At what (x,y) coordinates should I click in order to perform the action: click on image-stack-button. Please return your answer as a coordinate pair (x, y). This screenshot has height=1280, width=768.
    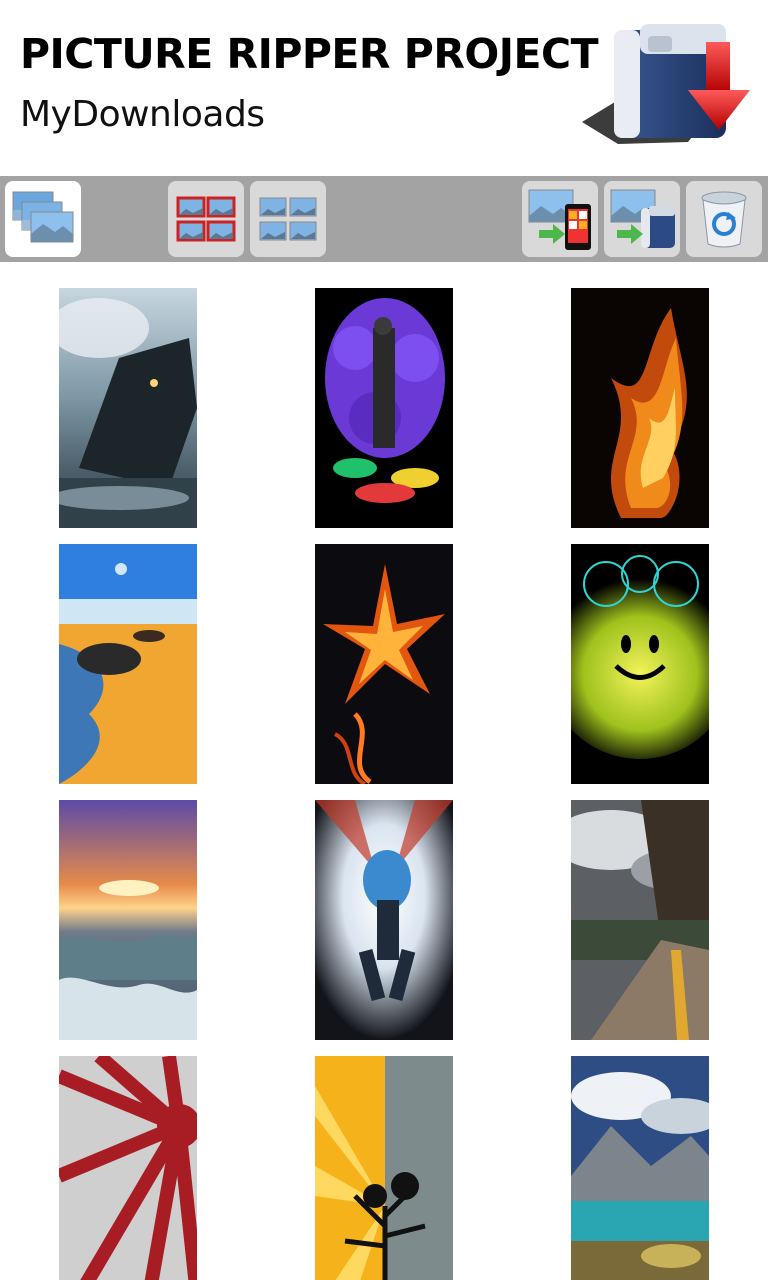
    Looking at the image, I should click on (43, 219).